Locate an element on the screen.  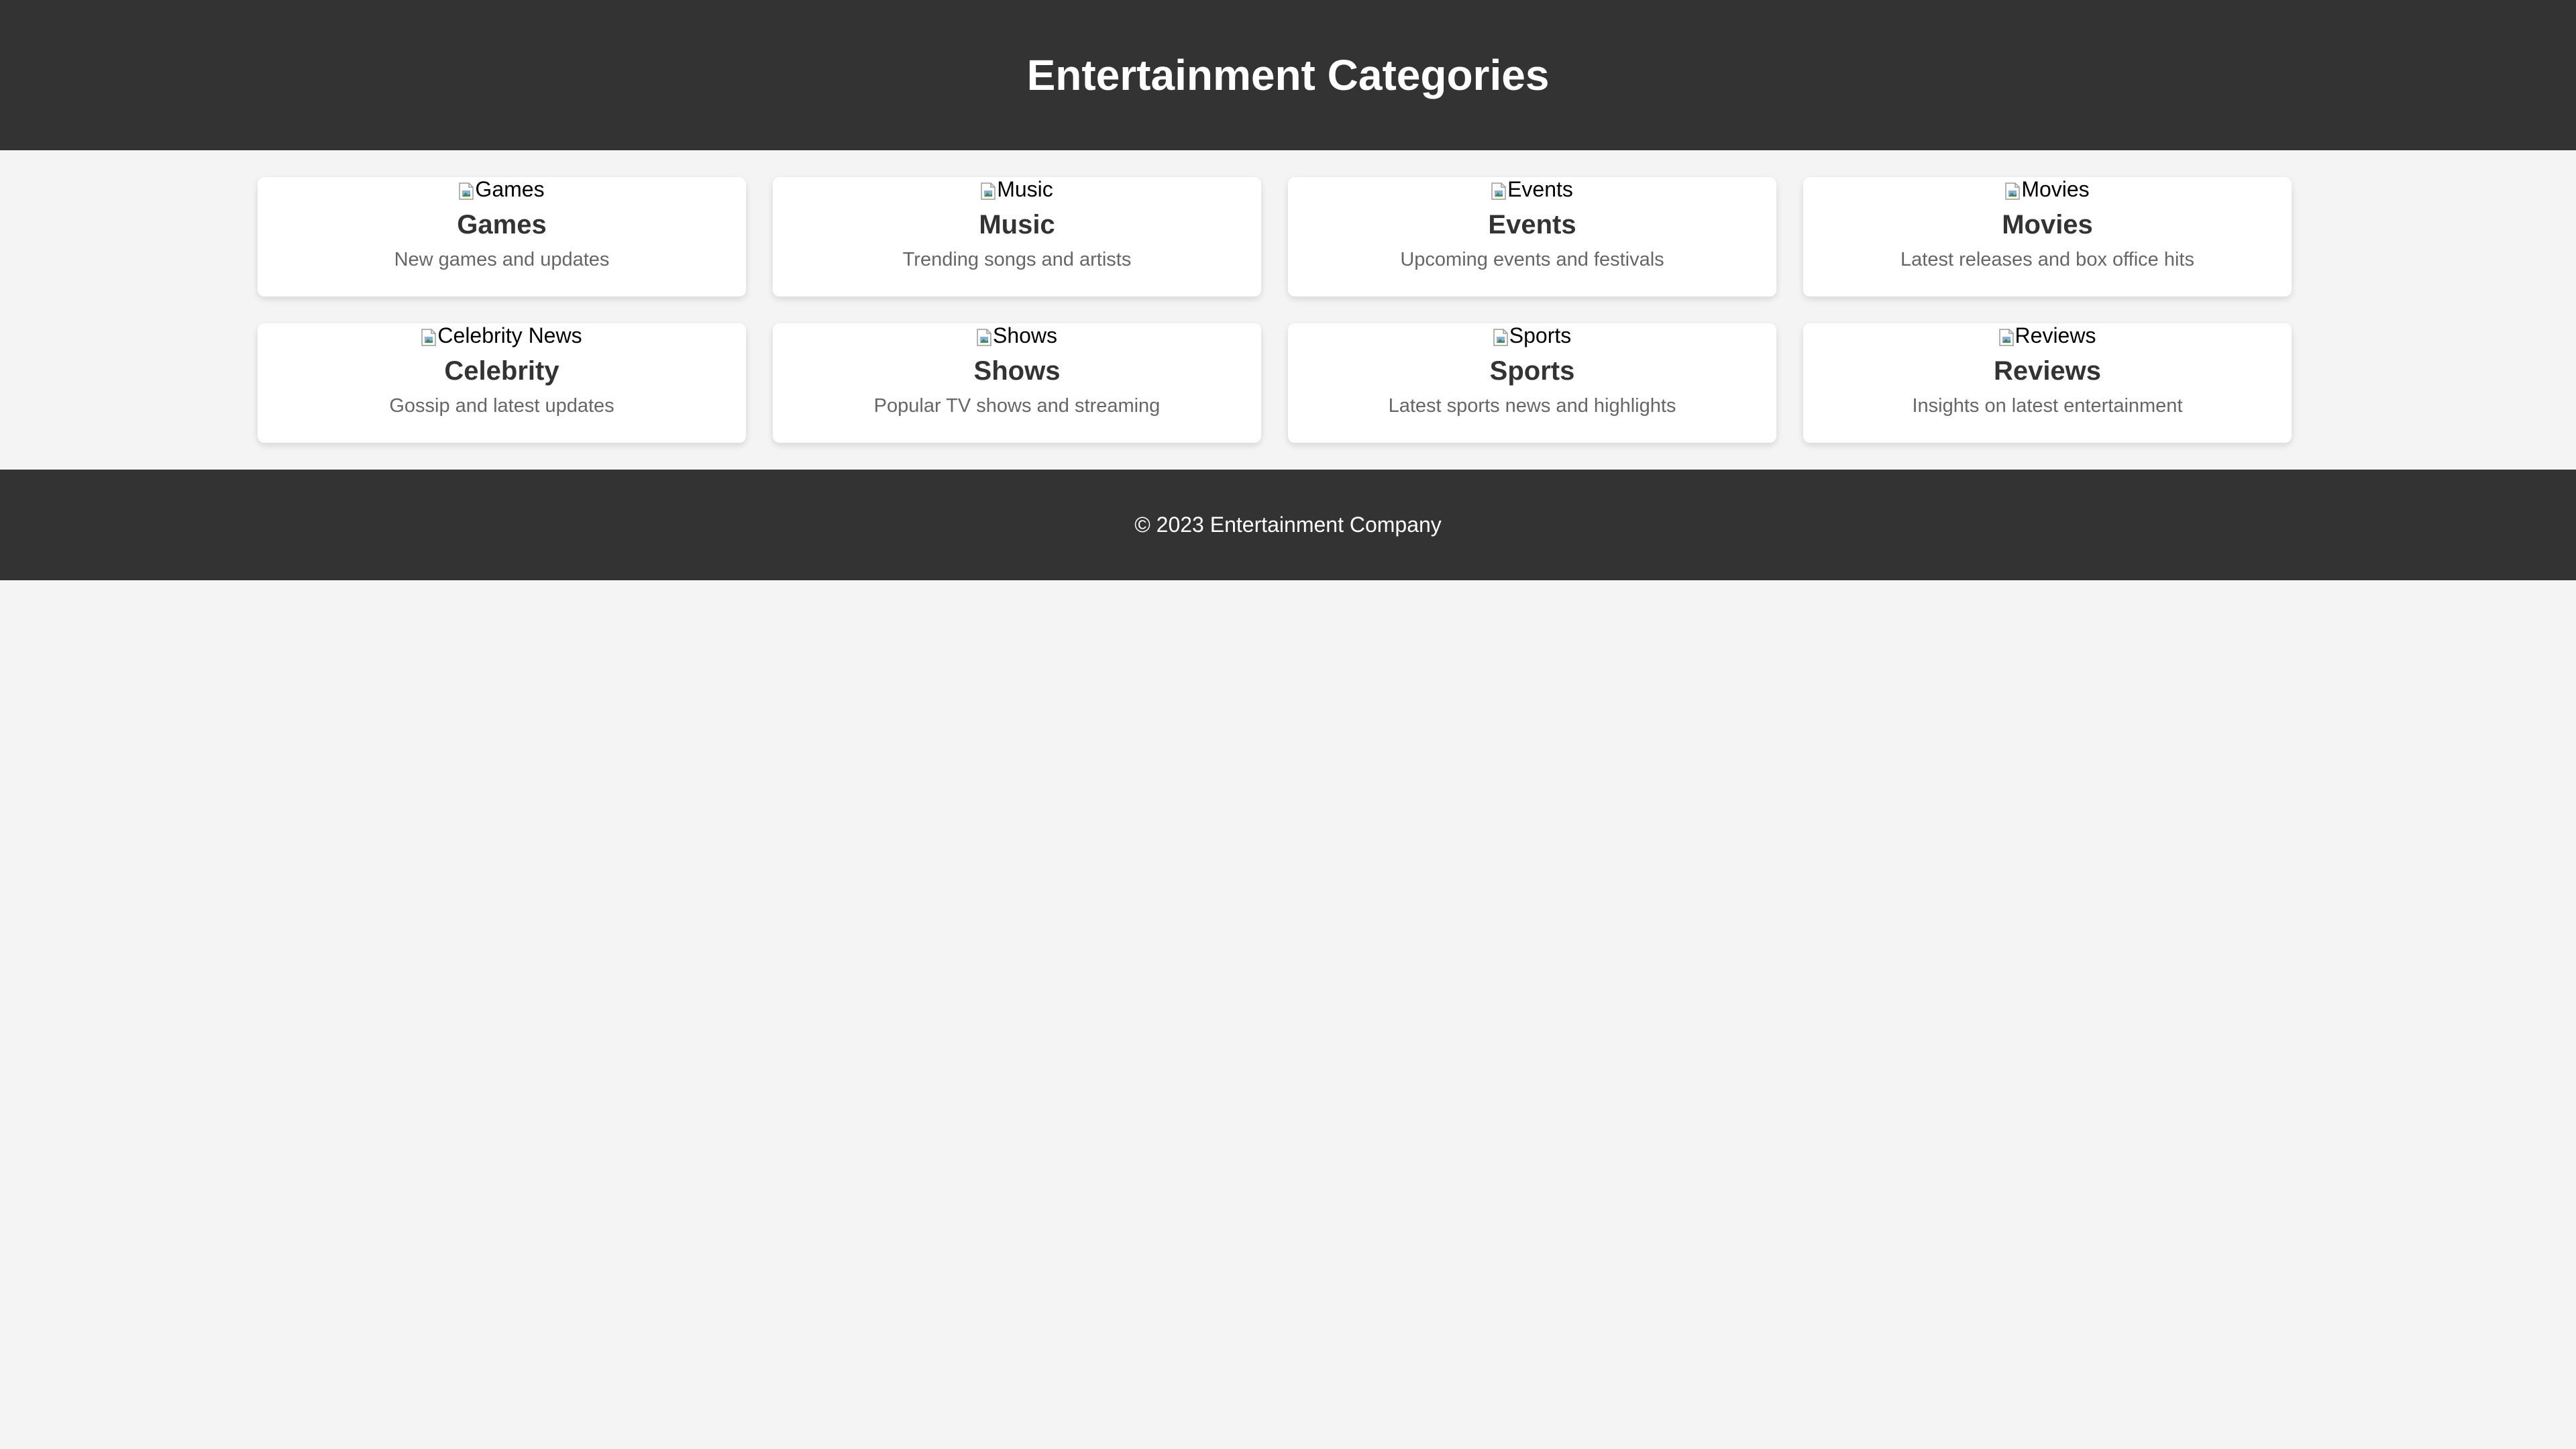
card-image: Movies is located at coordinates (2047, 189).